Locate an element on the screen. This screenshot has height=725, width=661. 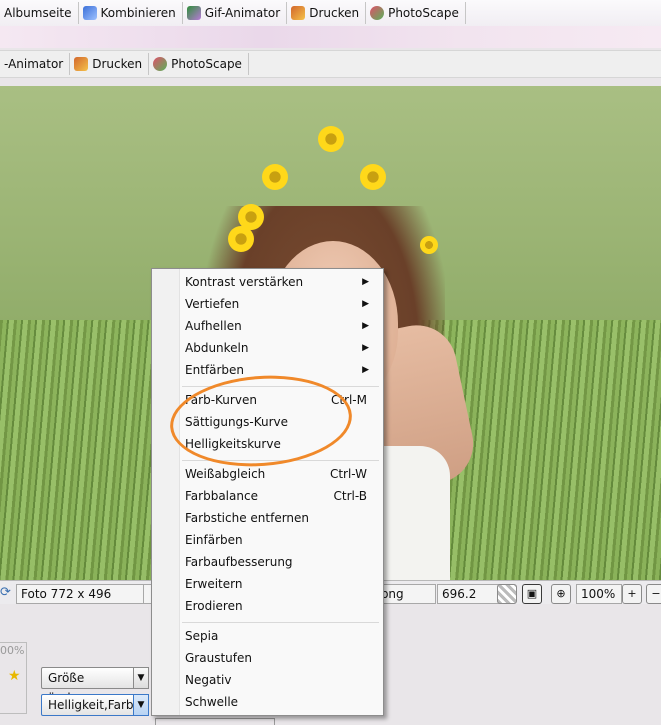
menu-item-farbstiche-entfernen: Farbstiche entfernen is located at coordinates (280, 518).